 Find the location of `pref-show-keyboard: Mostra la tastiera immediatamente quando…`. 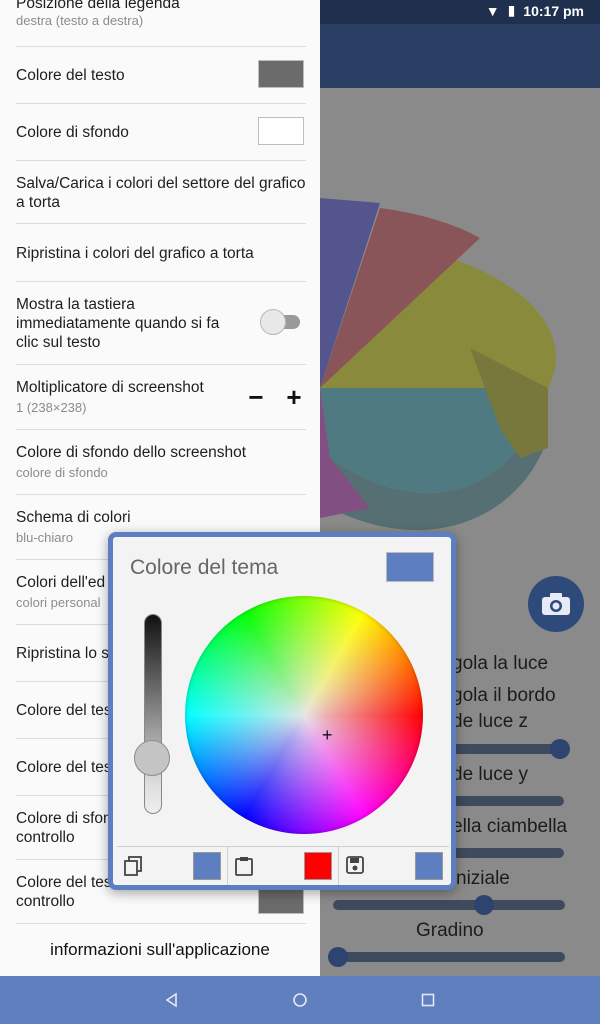

pref-show-keyboard: Mostra la tastiera immediatamente quando… is located at coordinates (161, 323).